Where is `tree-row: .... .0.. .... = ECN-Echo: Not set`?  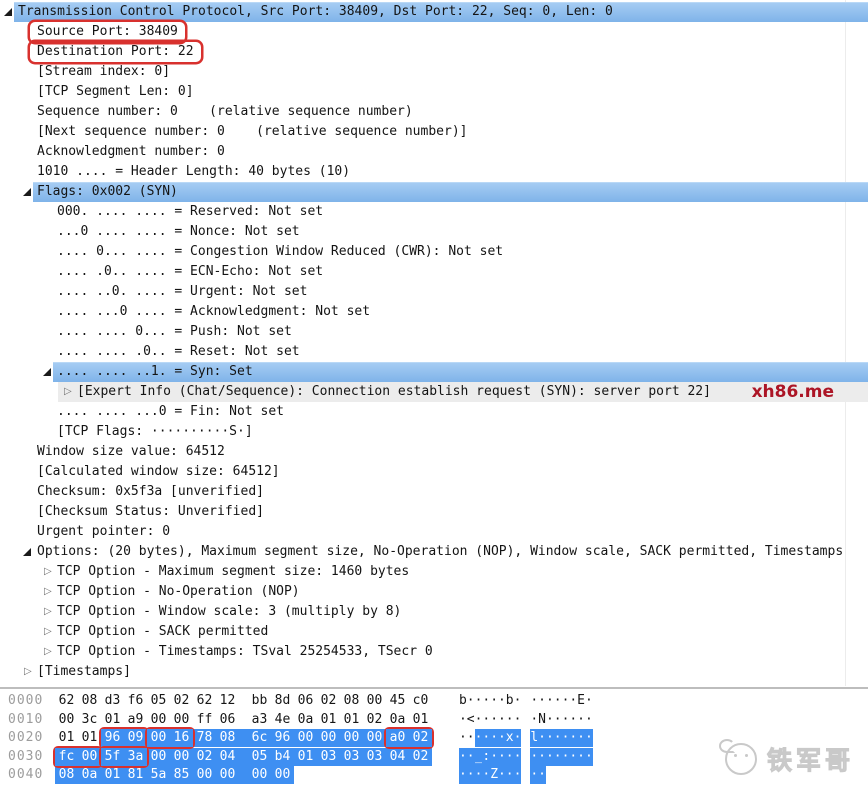 tree-row: .... .0.. .... = ECN-Echo: Not set is located at coordinates (434, 272).